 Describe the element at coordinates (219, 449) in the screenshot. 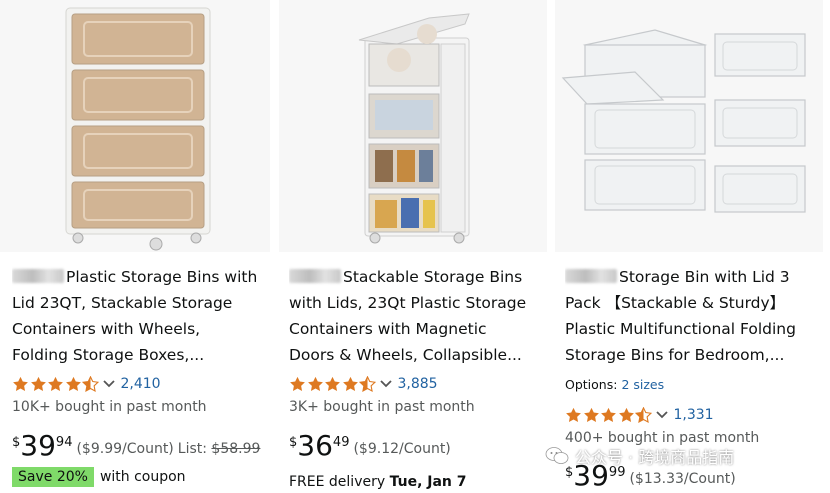

I see `list-price: List: $58.99` at that location.